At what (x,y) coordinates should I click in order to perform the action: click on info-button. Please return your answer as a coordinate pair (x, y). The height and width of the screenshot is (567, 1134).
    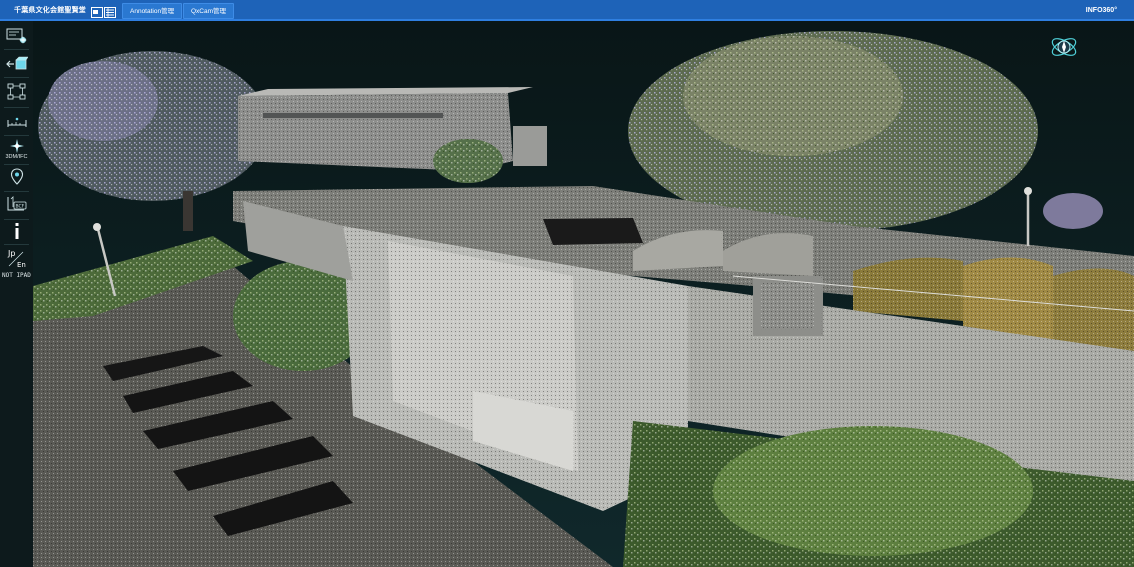
    Looking at the image, I should click on (16, 231).